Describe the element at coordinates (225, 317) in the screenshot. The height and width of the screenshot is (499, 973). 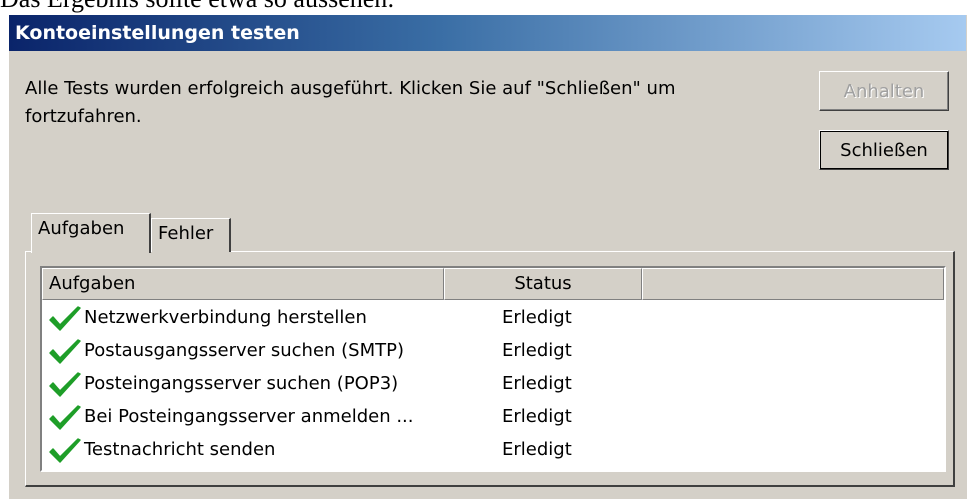
I see `task-name: Netzwerkverbindung herstellen` at that location.